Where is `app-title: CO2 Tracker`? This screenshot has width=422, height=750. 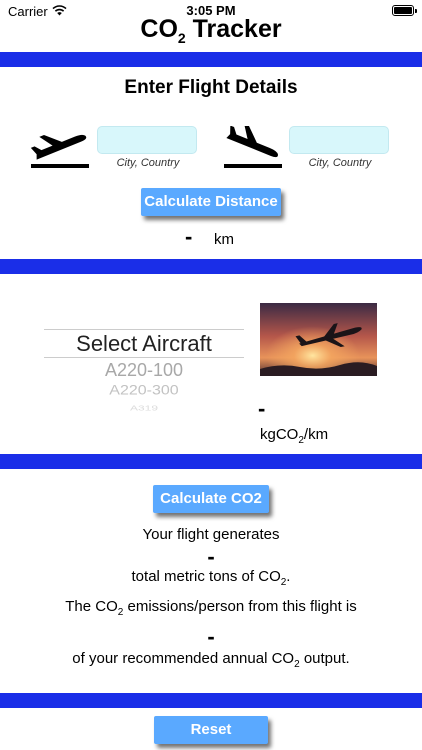 app-title: CO2 Tracker is located at coordinates (211, 30).